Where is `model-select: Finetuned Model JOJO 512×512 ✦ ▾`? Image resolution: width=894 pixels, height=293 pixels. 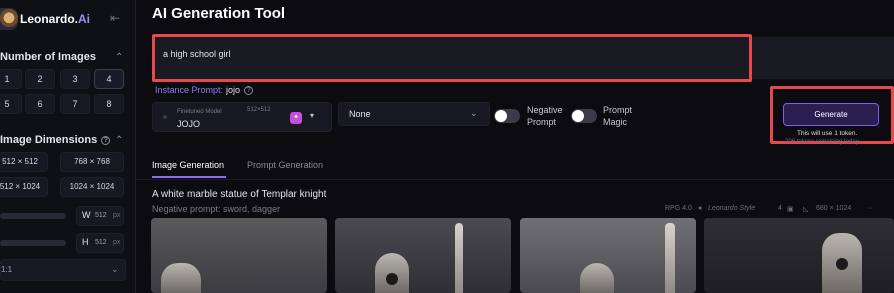
model-select: Finetuned Model JOJO 512×512 ✦ ▾ is located at coordinates (242, 117).